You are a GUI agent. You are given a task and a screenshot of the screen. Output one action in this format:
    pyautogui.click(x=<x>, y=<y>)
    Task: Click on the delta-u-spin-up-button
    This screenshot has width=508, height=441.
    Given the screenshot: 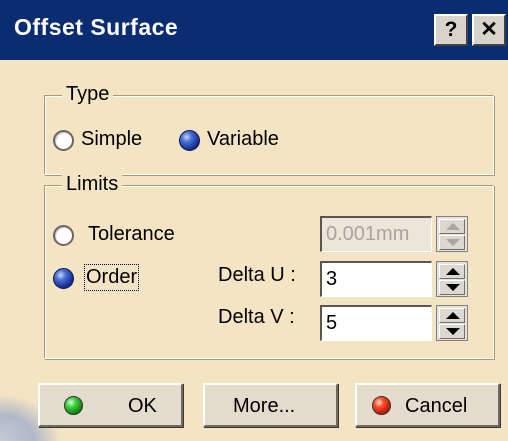 What is the action you would take?
    pyautogui.click(x=452, y=271)
    